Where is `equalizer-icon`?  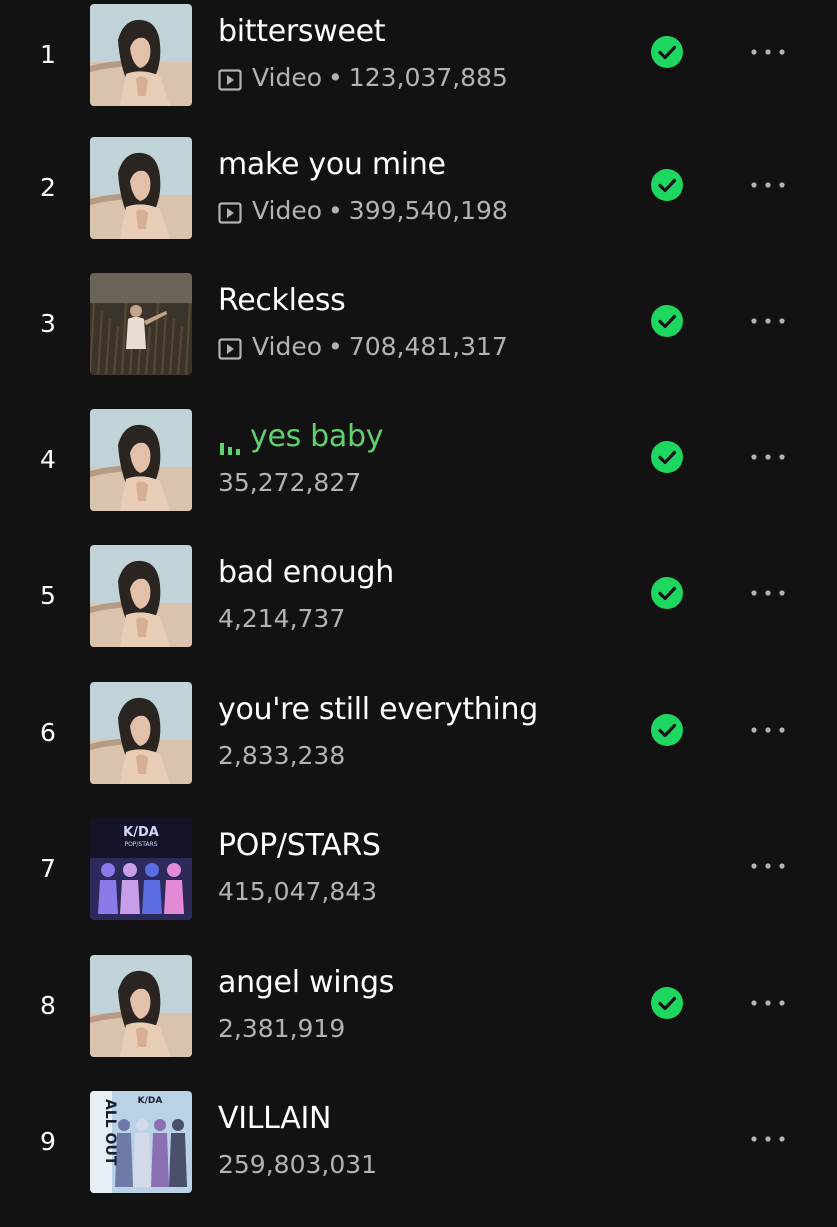 equalizer-icon is located at coordinates (230, 440).